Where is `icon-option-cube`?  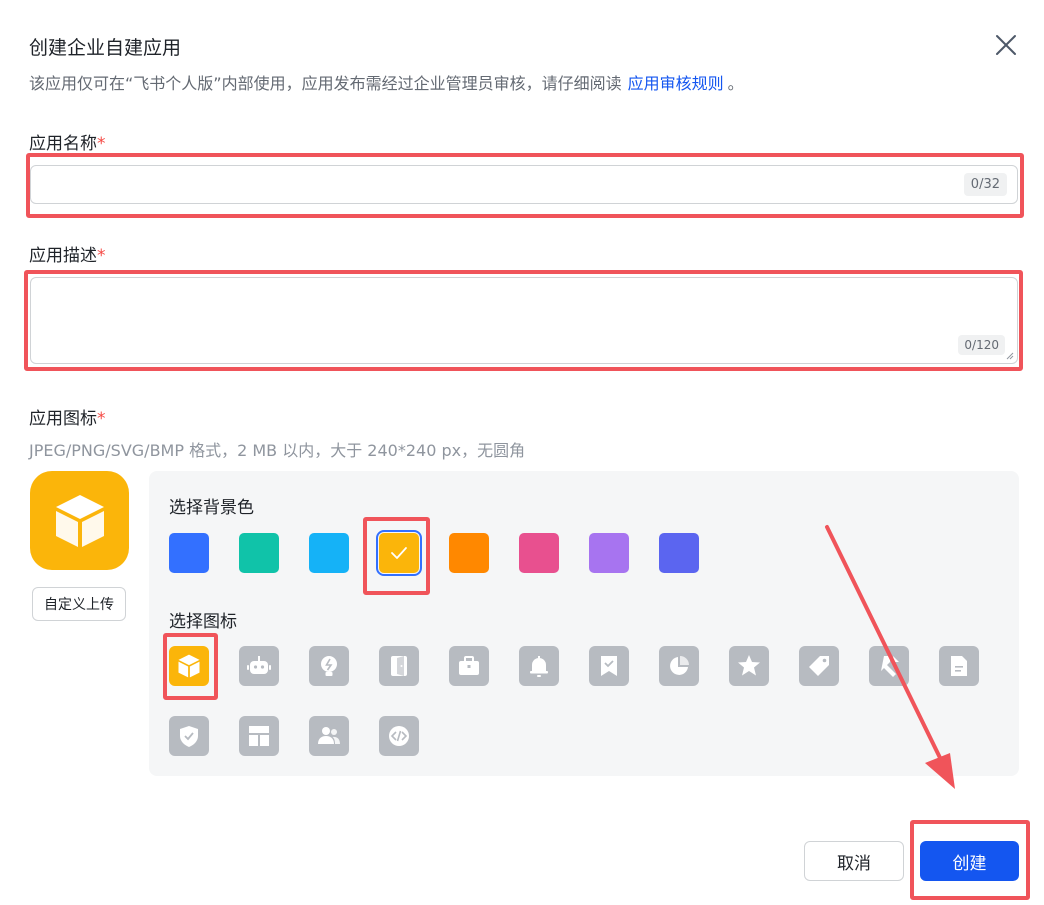 icon-option-cube is located at coordinates (189, 666).